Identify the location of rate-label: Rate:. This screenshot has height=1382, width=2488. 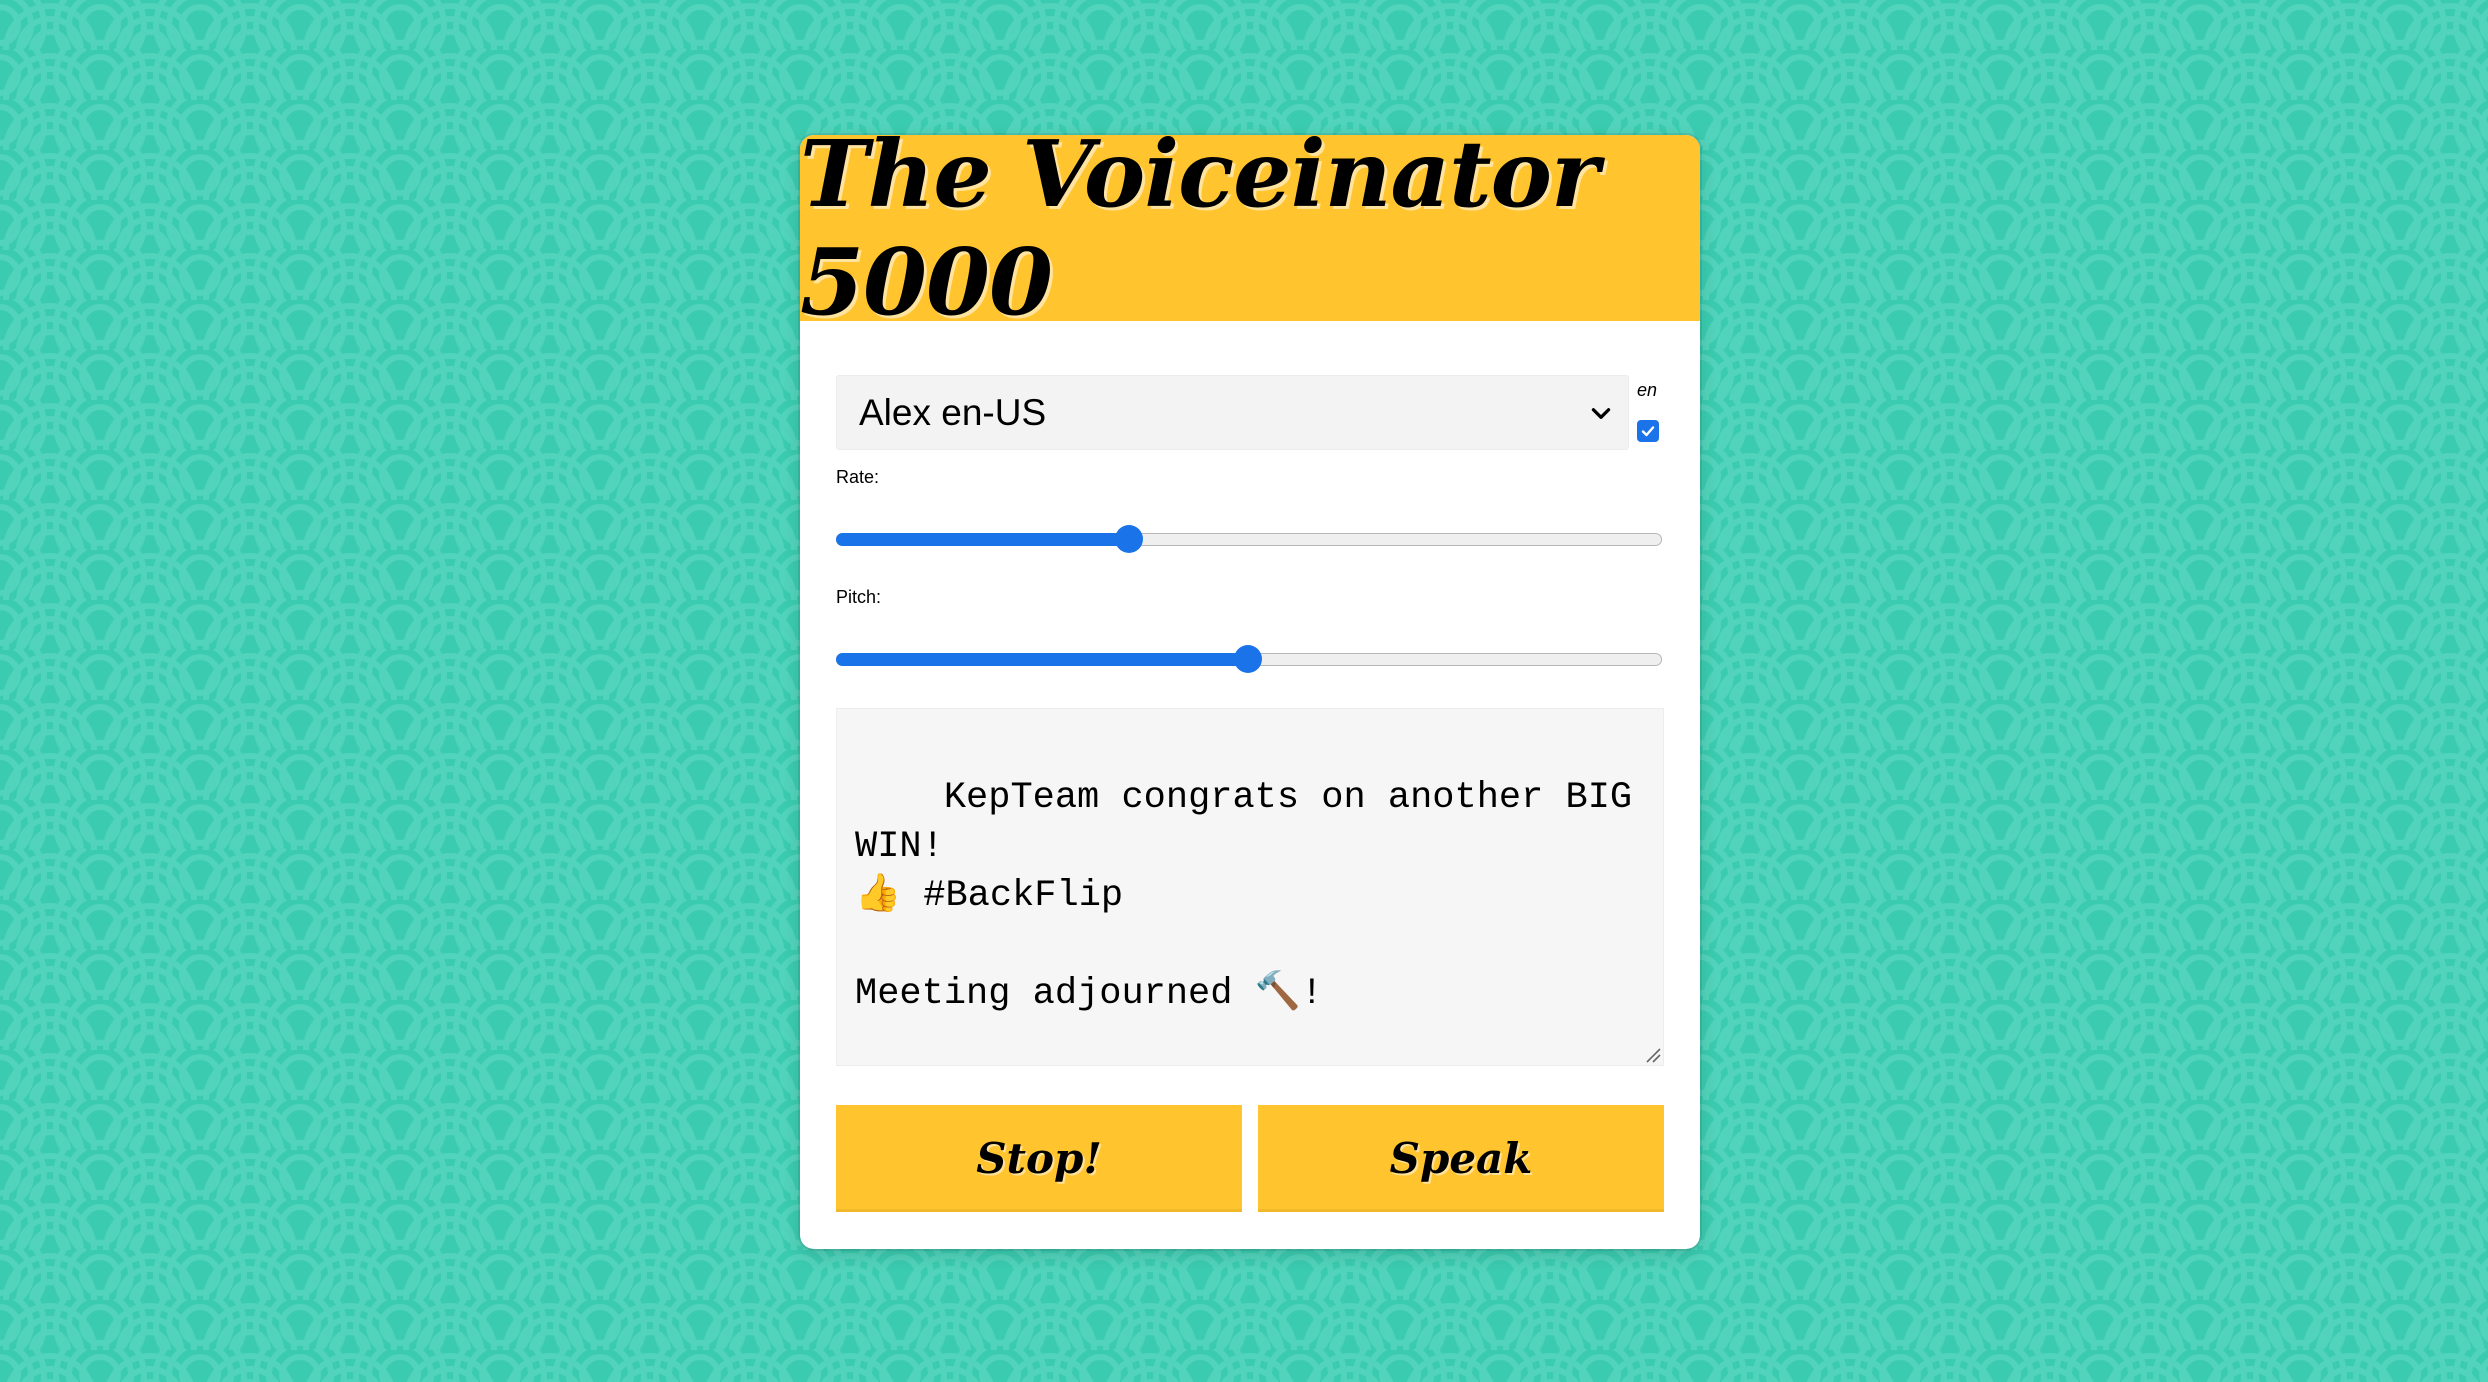
(858, 477).